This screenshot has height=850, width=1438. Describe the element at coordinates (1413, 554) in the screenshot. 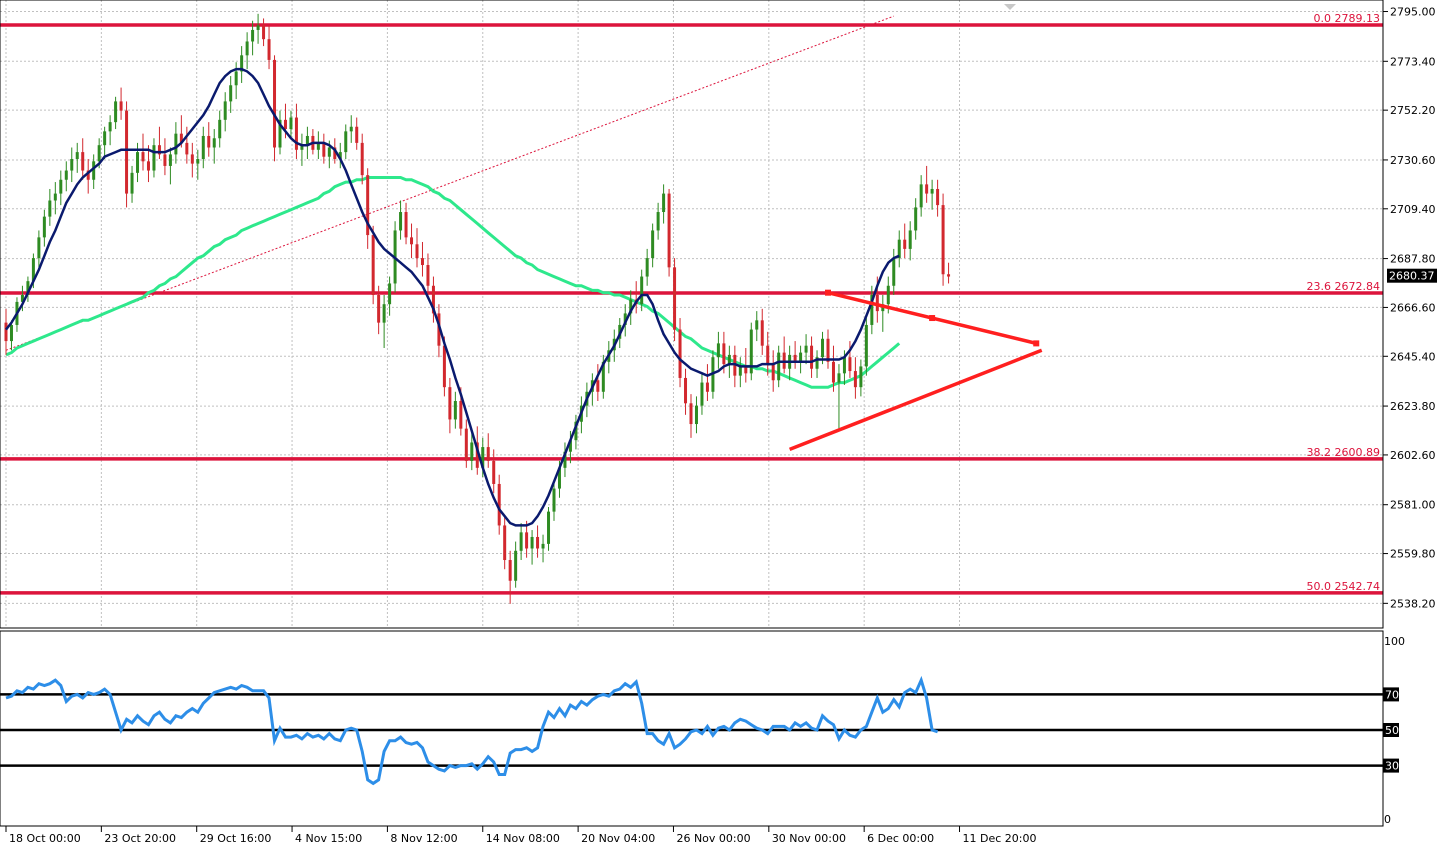

I see `price-tick-label: 2559.80` at that location.